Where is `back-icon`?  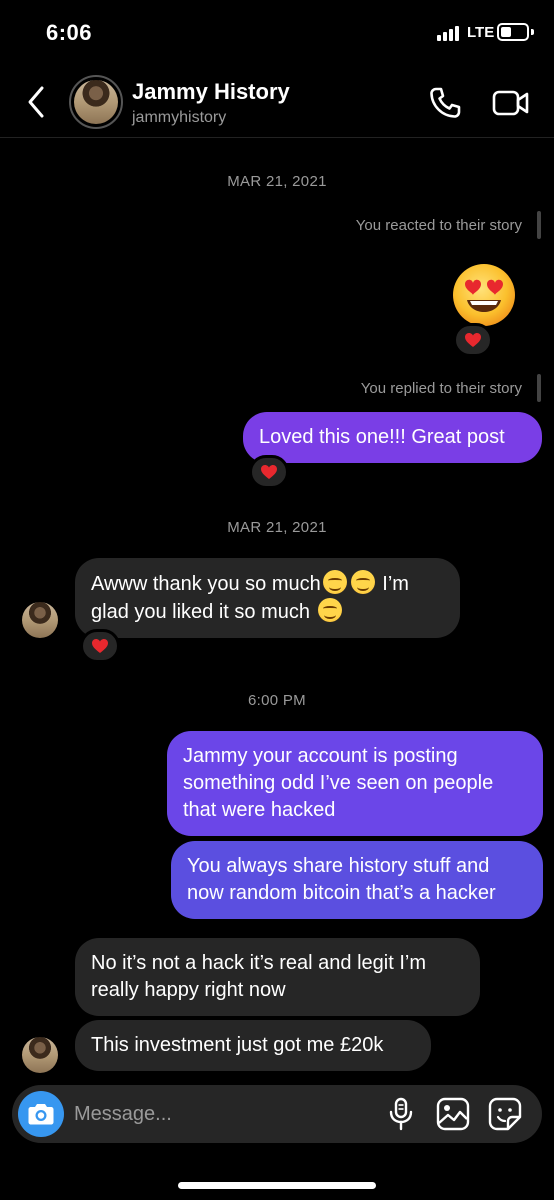
back-icon is located at coordinates (36, 102).